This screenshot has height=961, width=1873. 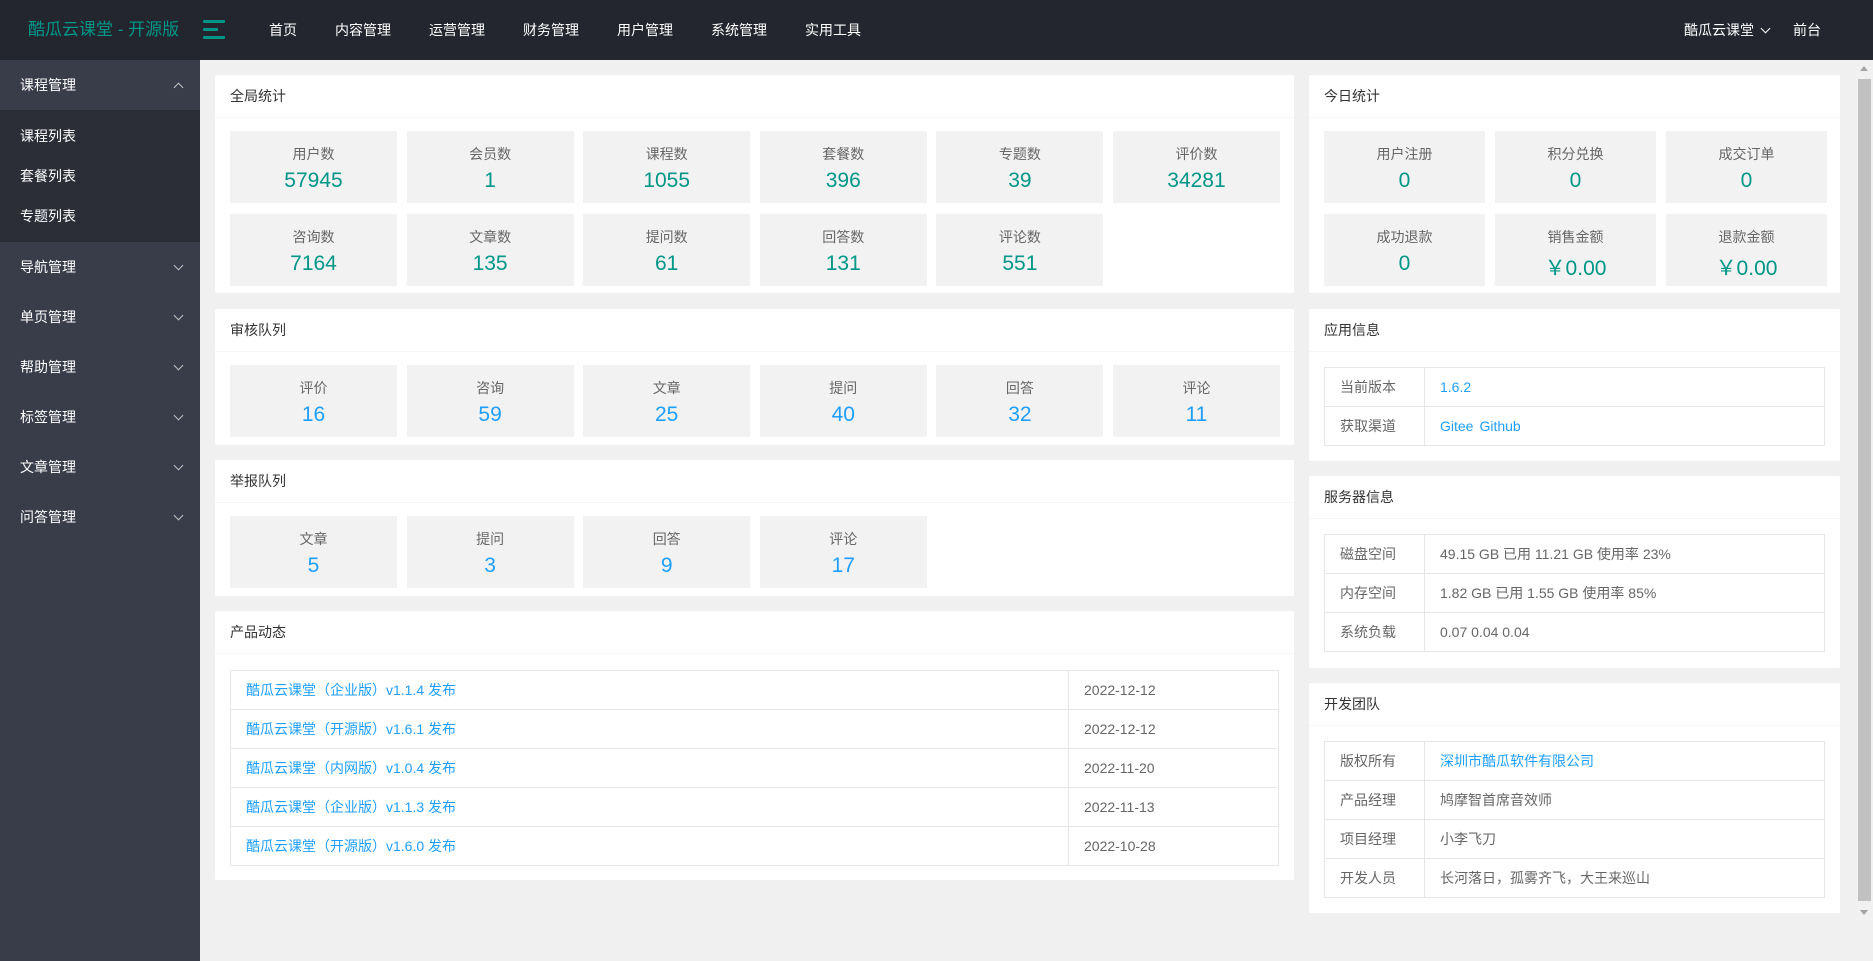 I want to click on news-link: 酷瓜云课堂（开源版）v1.6.1 发布, so click(x=351, y=729).